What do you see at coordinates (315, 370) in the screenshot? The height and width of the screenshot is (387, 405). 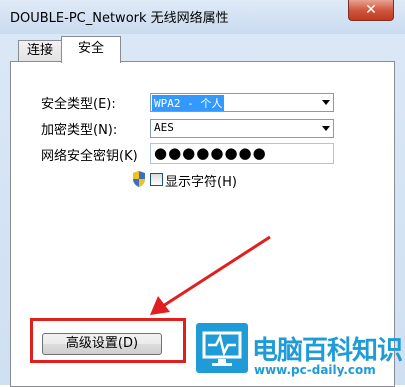 I see `watermark-url: www.pc-daily.com` at bounding box center [315, 370].